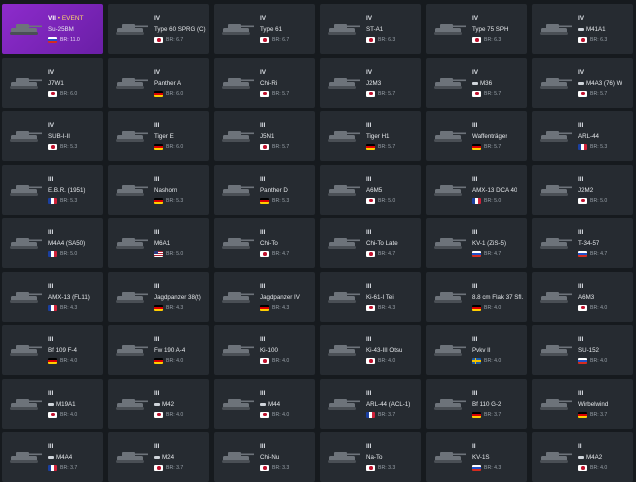 This screenshot has height=482, width=636. What do you see at coordinates (582, 243) in the screenshot?
I see `vehicle-card-29: III T-34-57 BR: 4.7` at bounding box center [582, 243].